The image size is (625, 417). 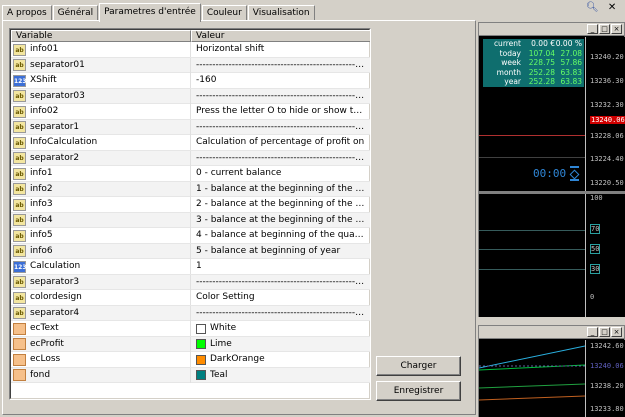 I want to click on variable-name: info3, so click(x=41, y=204).